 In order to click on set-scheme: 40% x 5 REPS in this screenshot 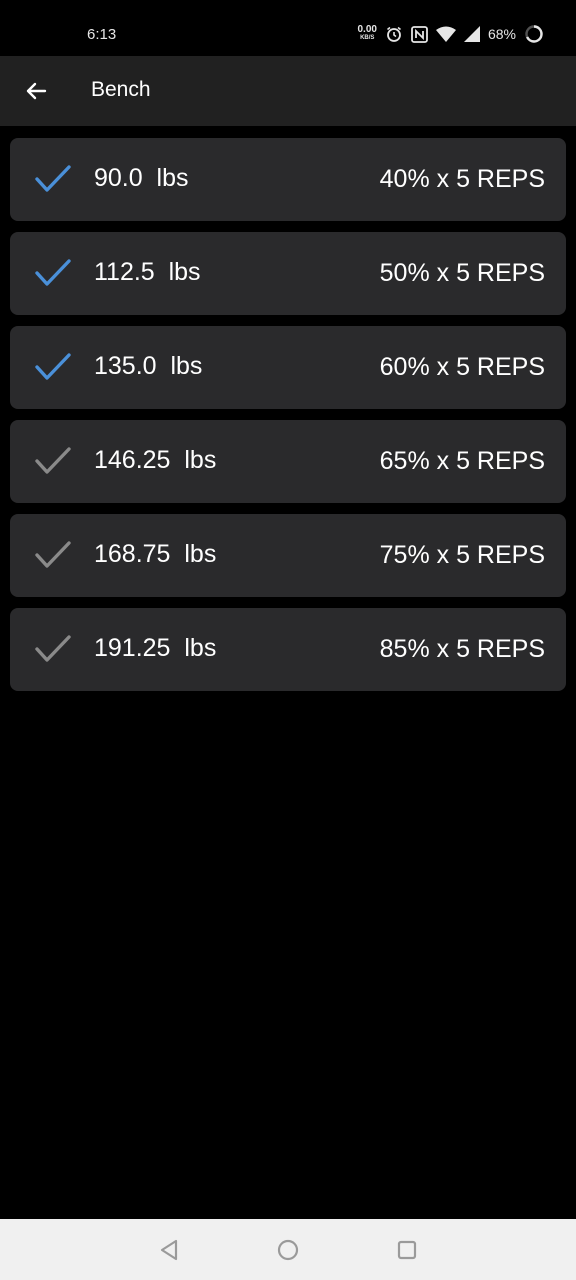, I will do `click(462, 179)`.